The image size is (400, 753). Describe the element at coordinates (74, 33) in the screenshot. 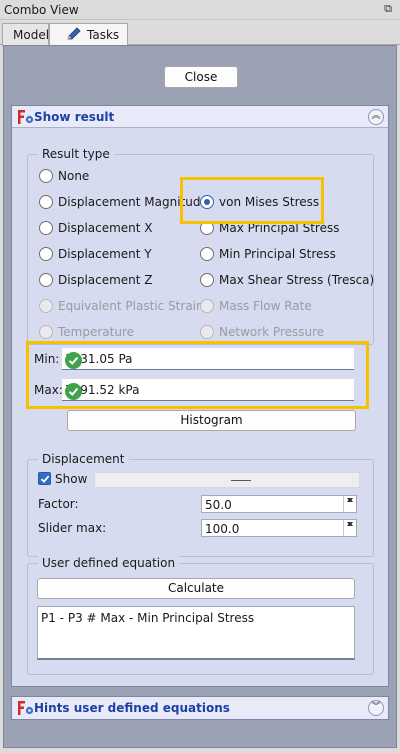

I see `pencil-icon` at that location.